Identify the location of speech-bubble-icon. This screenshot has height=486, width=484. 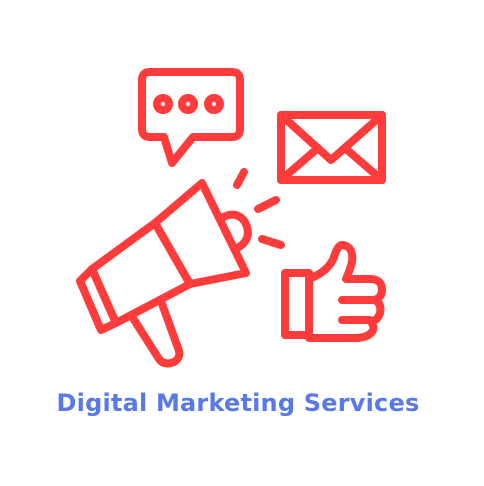
(191, 117).